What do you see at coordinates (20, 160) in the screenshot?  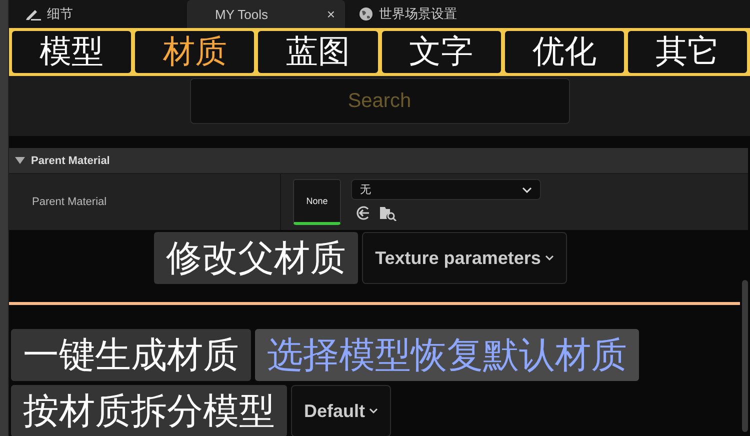 I see `collapse-arrow-icon` at bounding box center [20, 160].